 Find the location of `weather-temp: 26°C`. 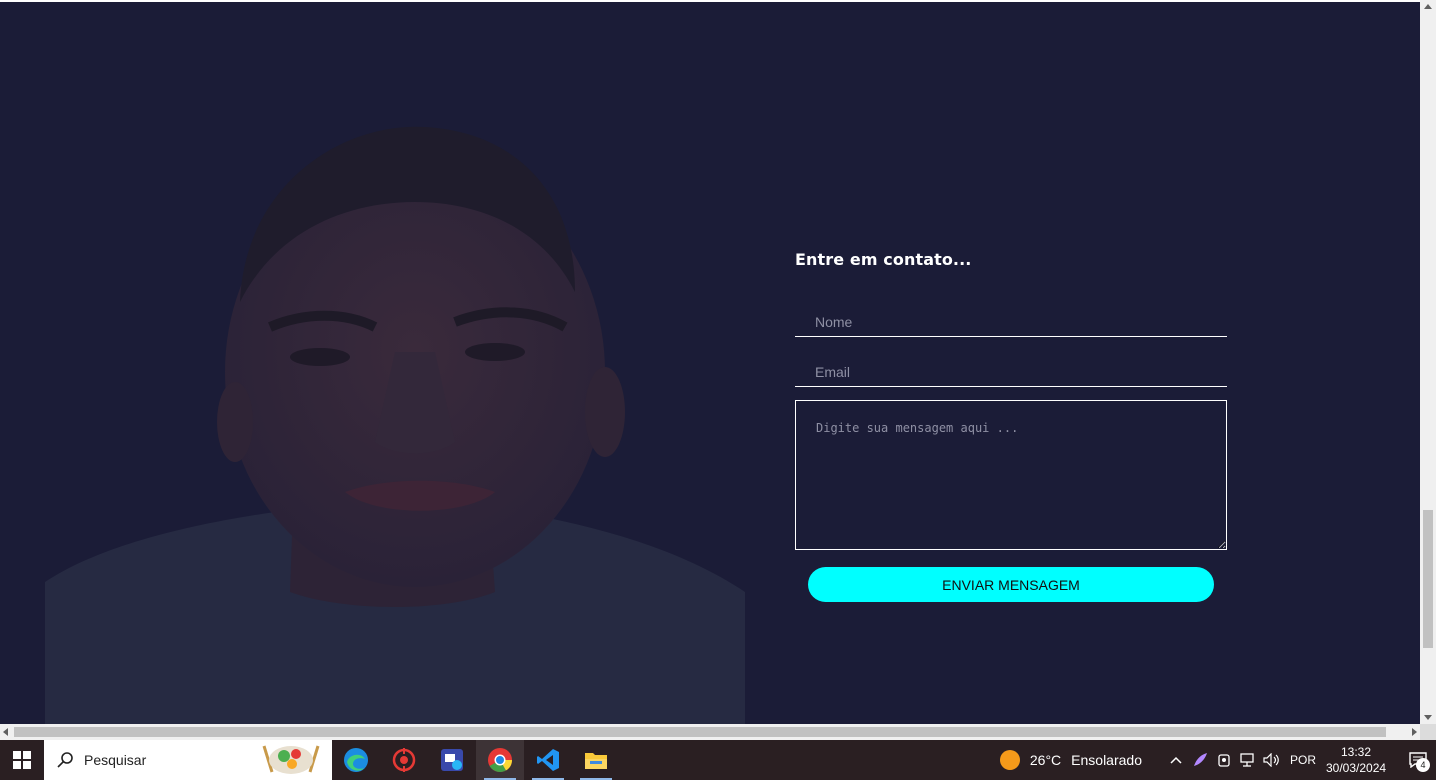

weather-temp: 26°C is located at coordinates (1045, 760).